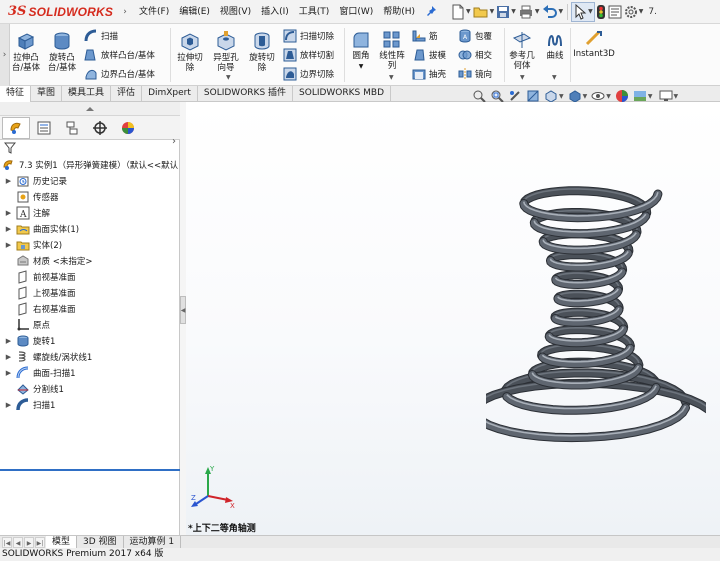 The image size is (720, 561). I want to click on hole-wizard-button: 异型孔 向导, so click(226, 51).